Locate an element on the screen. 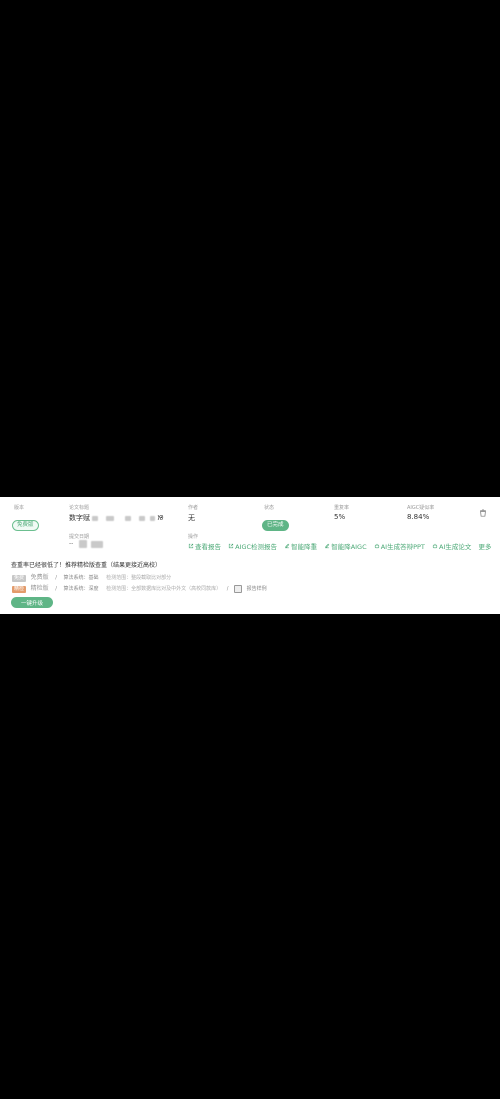  aigc-rate-label: AIGC疑似率 is located at coordinates (421, 508).